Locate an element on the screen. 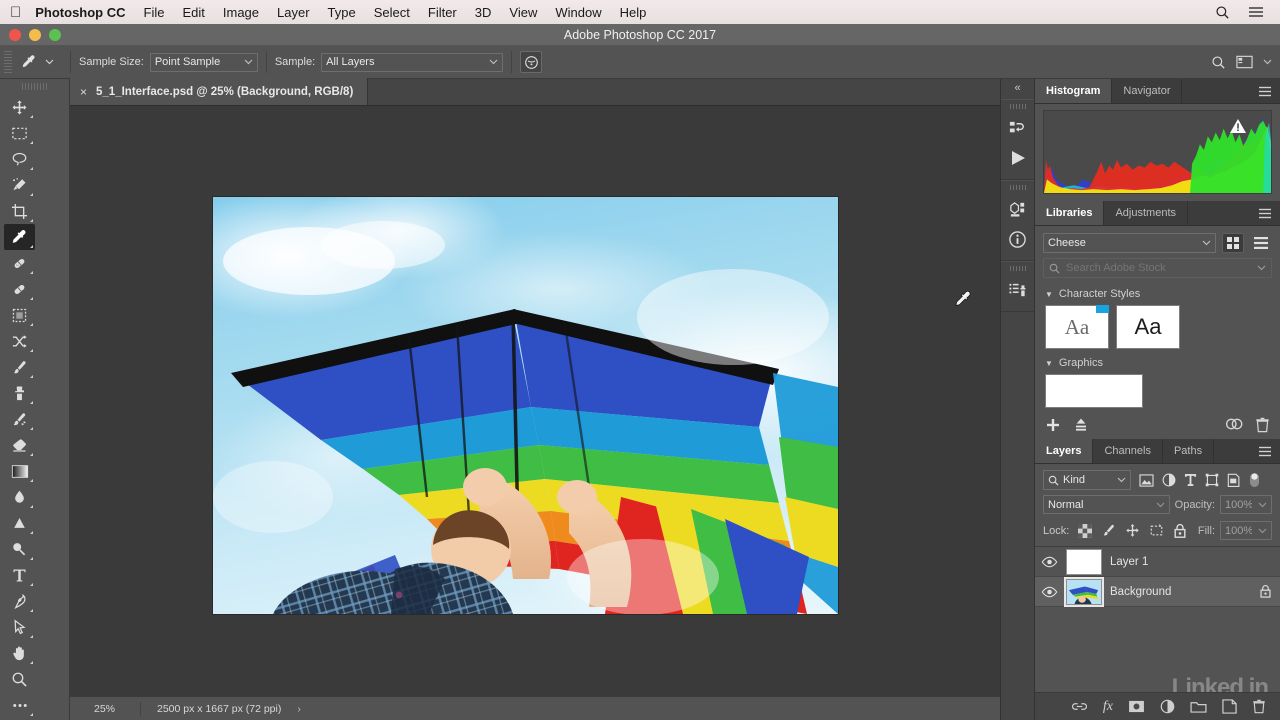  table-row: Layer 1 is located at coordinates (1157, 562).